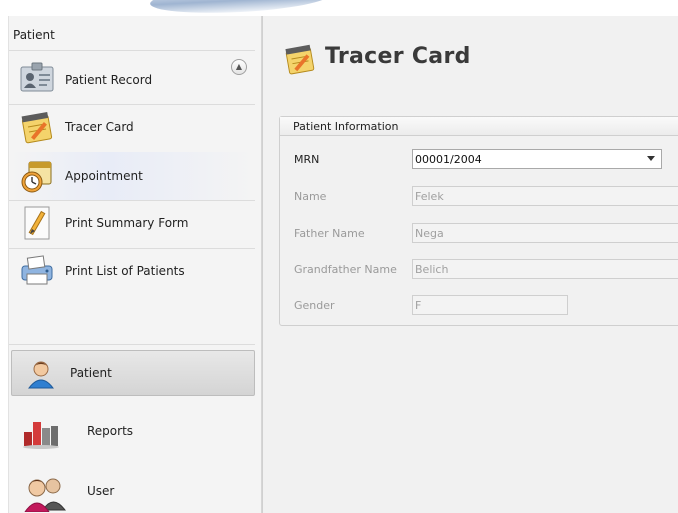  Describe the element at coordinates (545, 233) in the screenshot. I see `father-name-field: Nega` at that location.